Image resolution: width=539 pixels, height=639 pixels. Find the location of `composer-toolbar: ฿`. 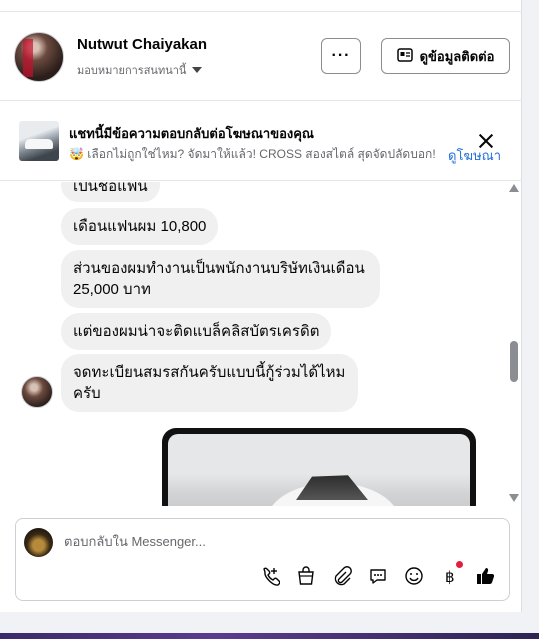

composer-toolbar: ฿ is located at coordinates (378, 574).